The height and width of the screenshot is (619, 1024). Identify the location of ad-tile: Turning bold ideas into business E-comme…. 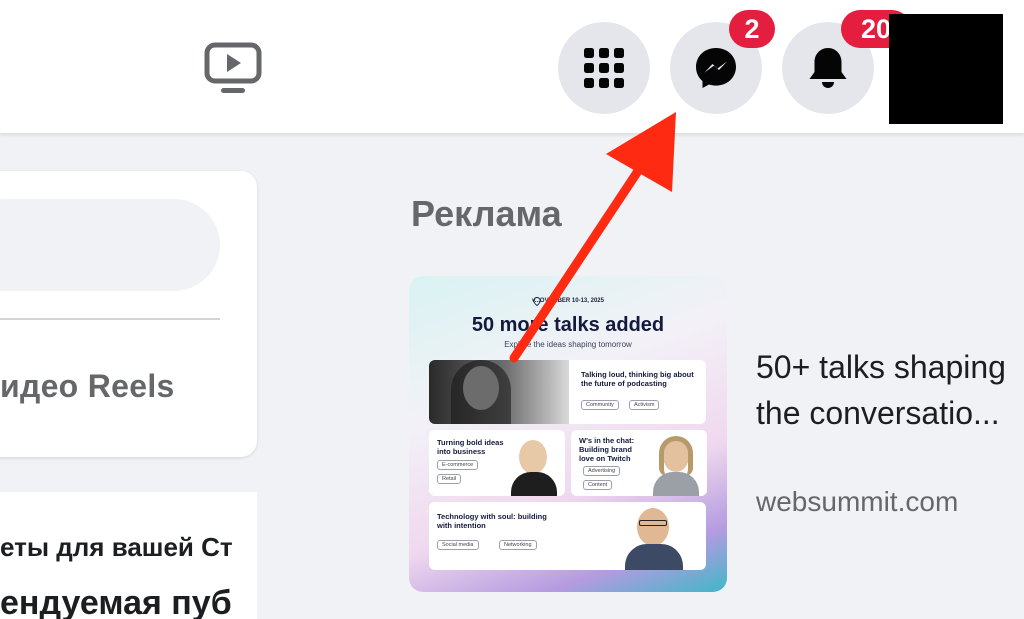
(497, 463).